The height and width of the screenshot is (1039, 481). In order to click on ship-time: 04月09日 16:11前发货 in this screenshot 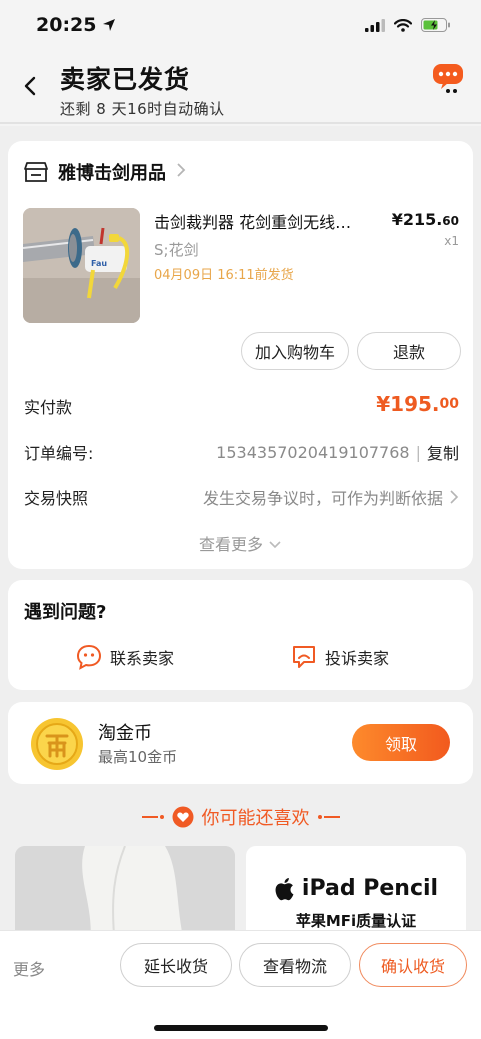, I will do `click(224, 275)`.